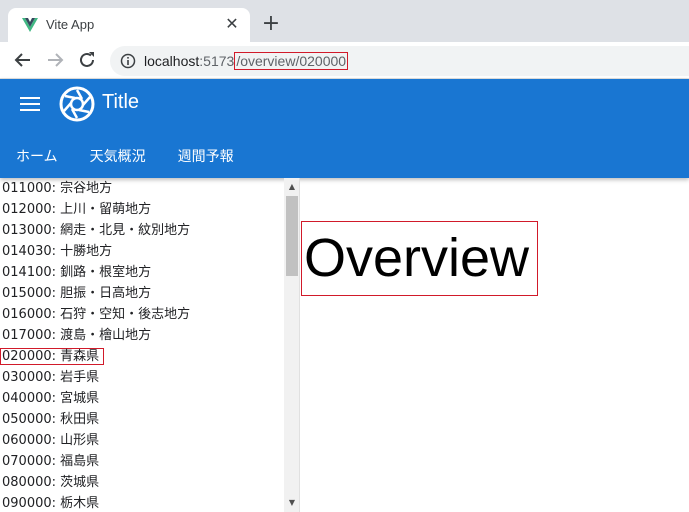 This screenshot has width=689, height=512. Describe the element at coordinates (27, 209) in the screenshot. I see `region-code: 012000` at that location.